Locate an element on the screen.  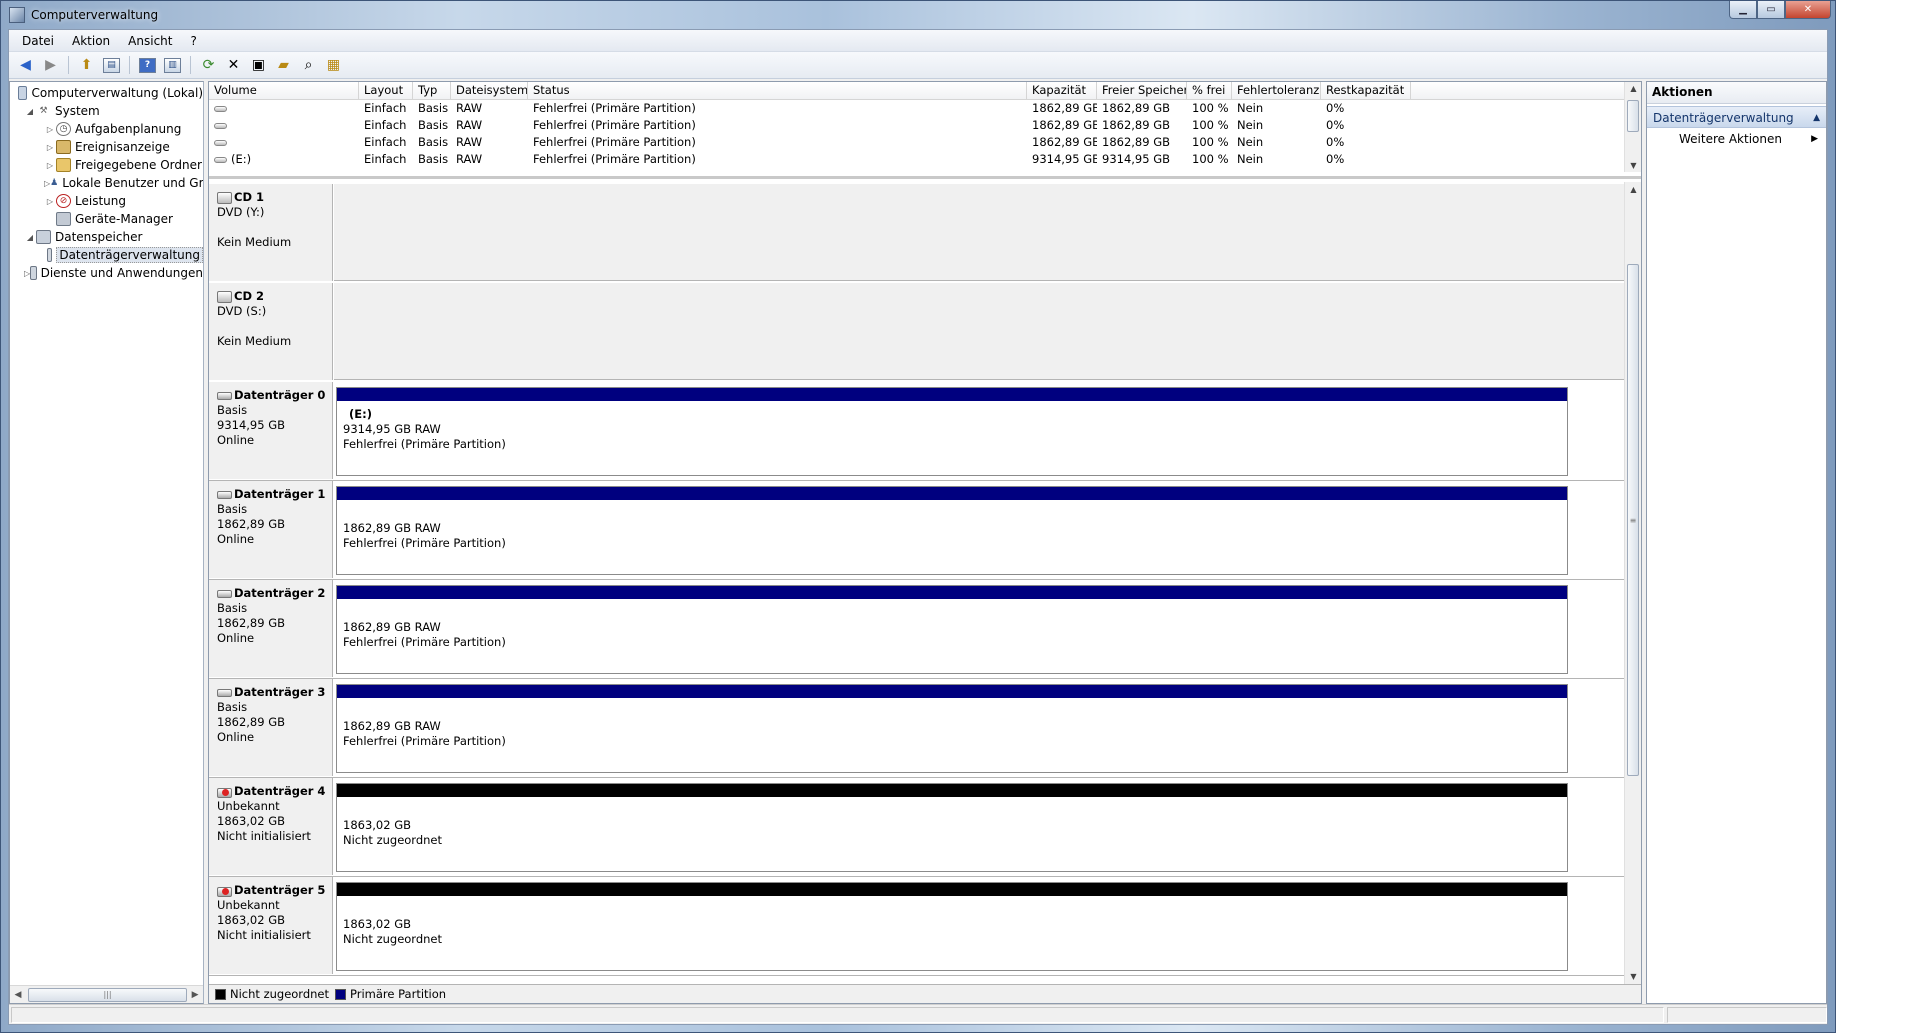
menu-help: ? is located at coordinates (193, 41).